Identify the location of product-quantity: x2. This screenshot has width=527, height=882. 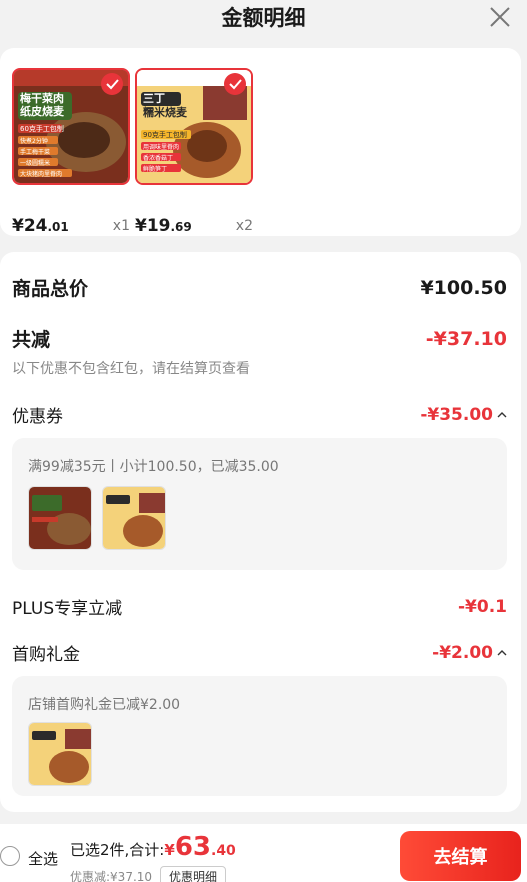
(244, 226).